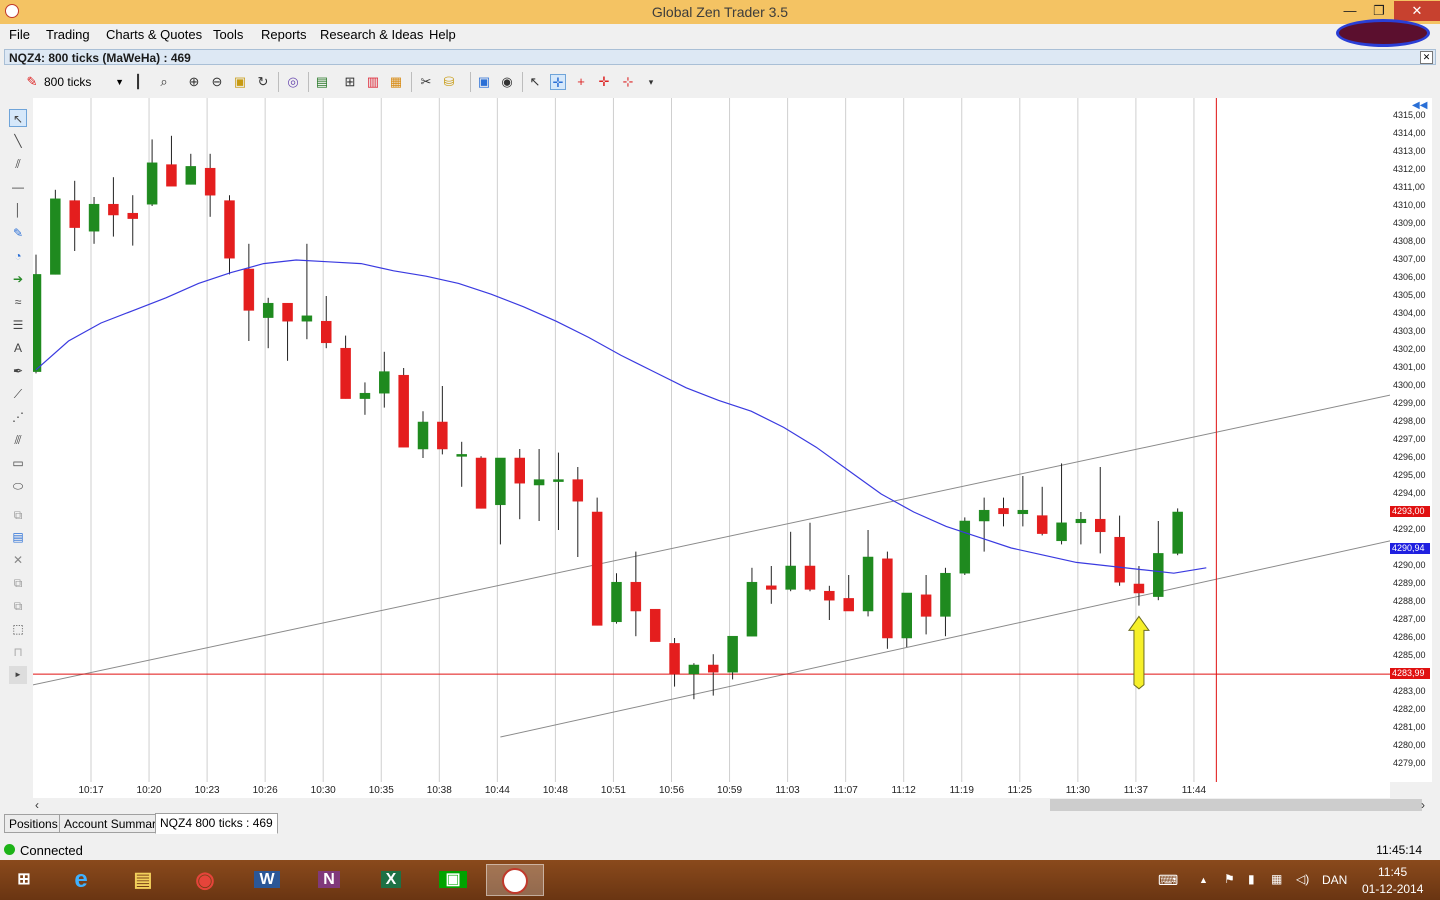  Describe the element at coordinates (143, 880) in the screenshot. I see `file-explorer-icon: ▤` at that location.